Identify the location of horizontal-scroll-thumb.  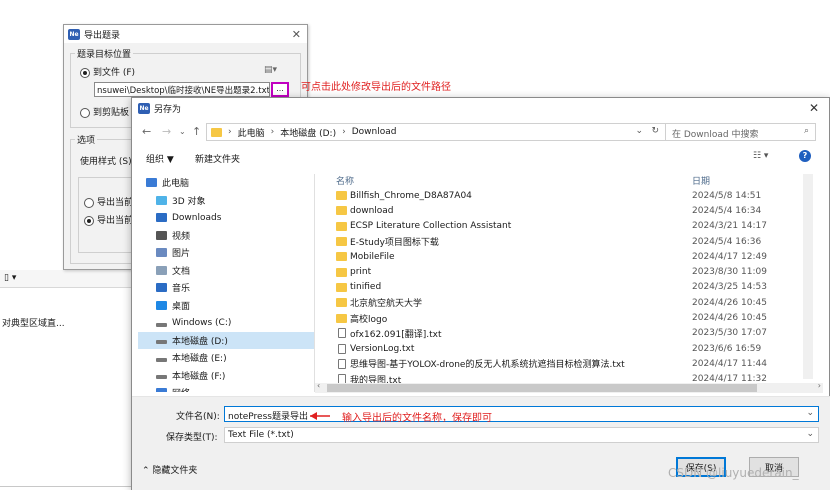
(542, 388).